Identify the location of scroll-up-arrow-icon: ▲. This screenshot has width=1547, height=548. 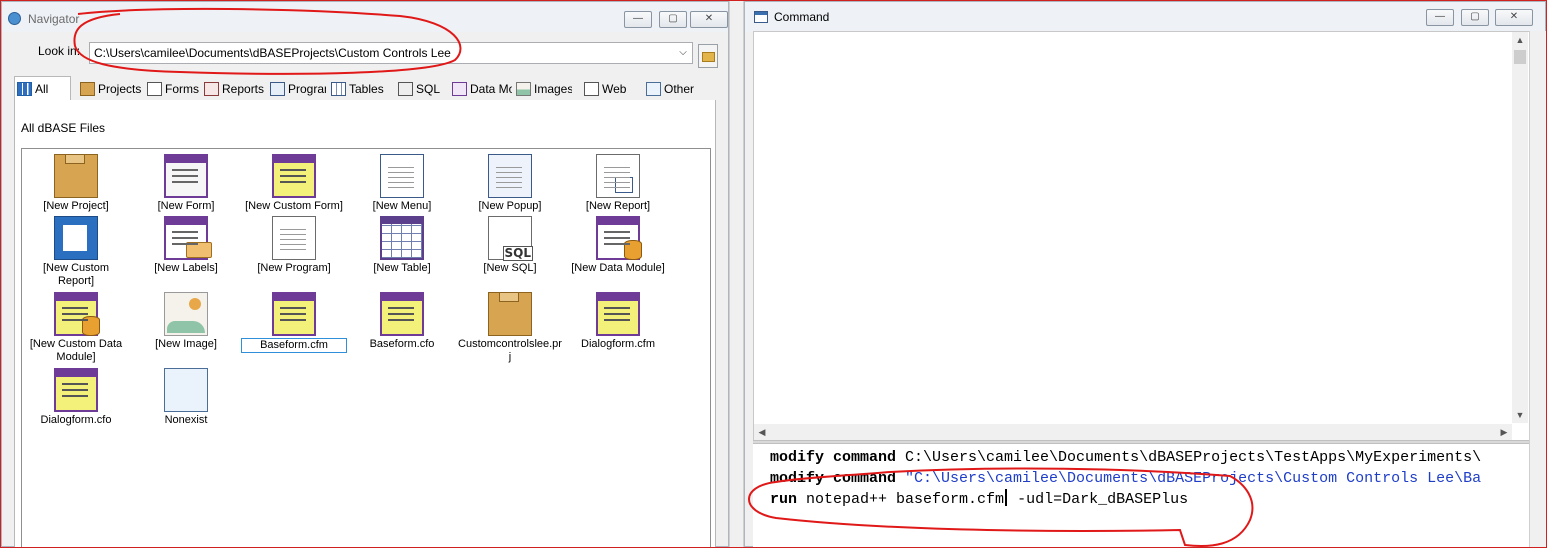
(1520, 40).